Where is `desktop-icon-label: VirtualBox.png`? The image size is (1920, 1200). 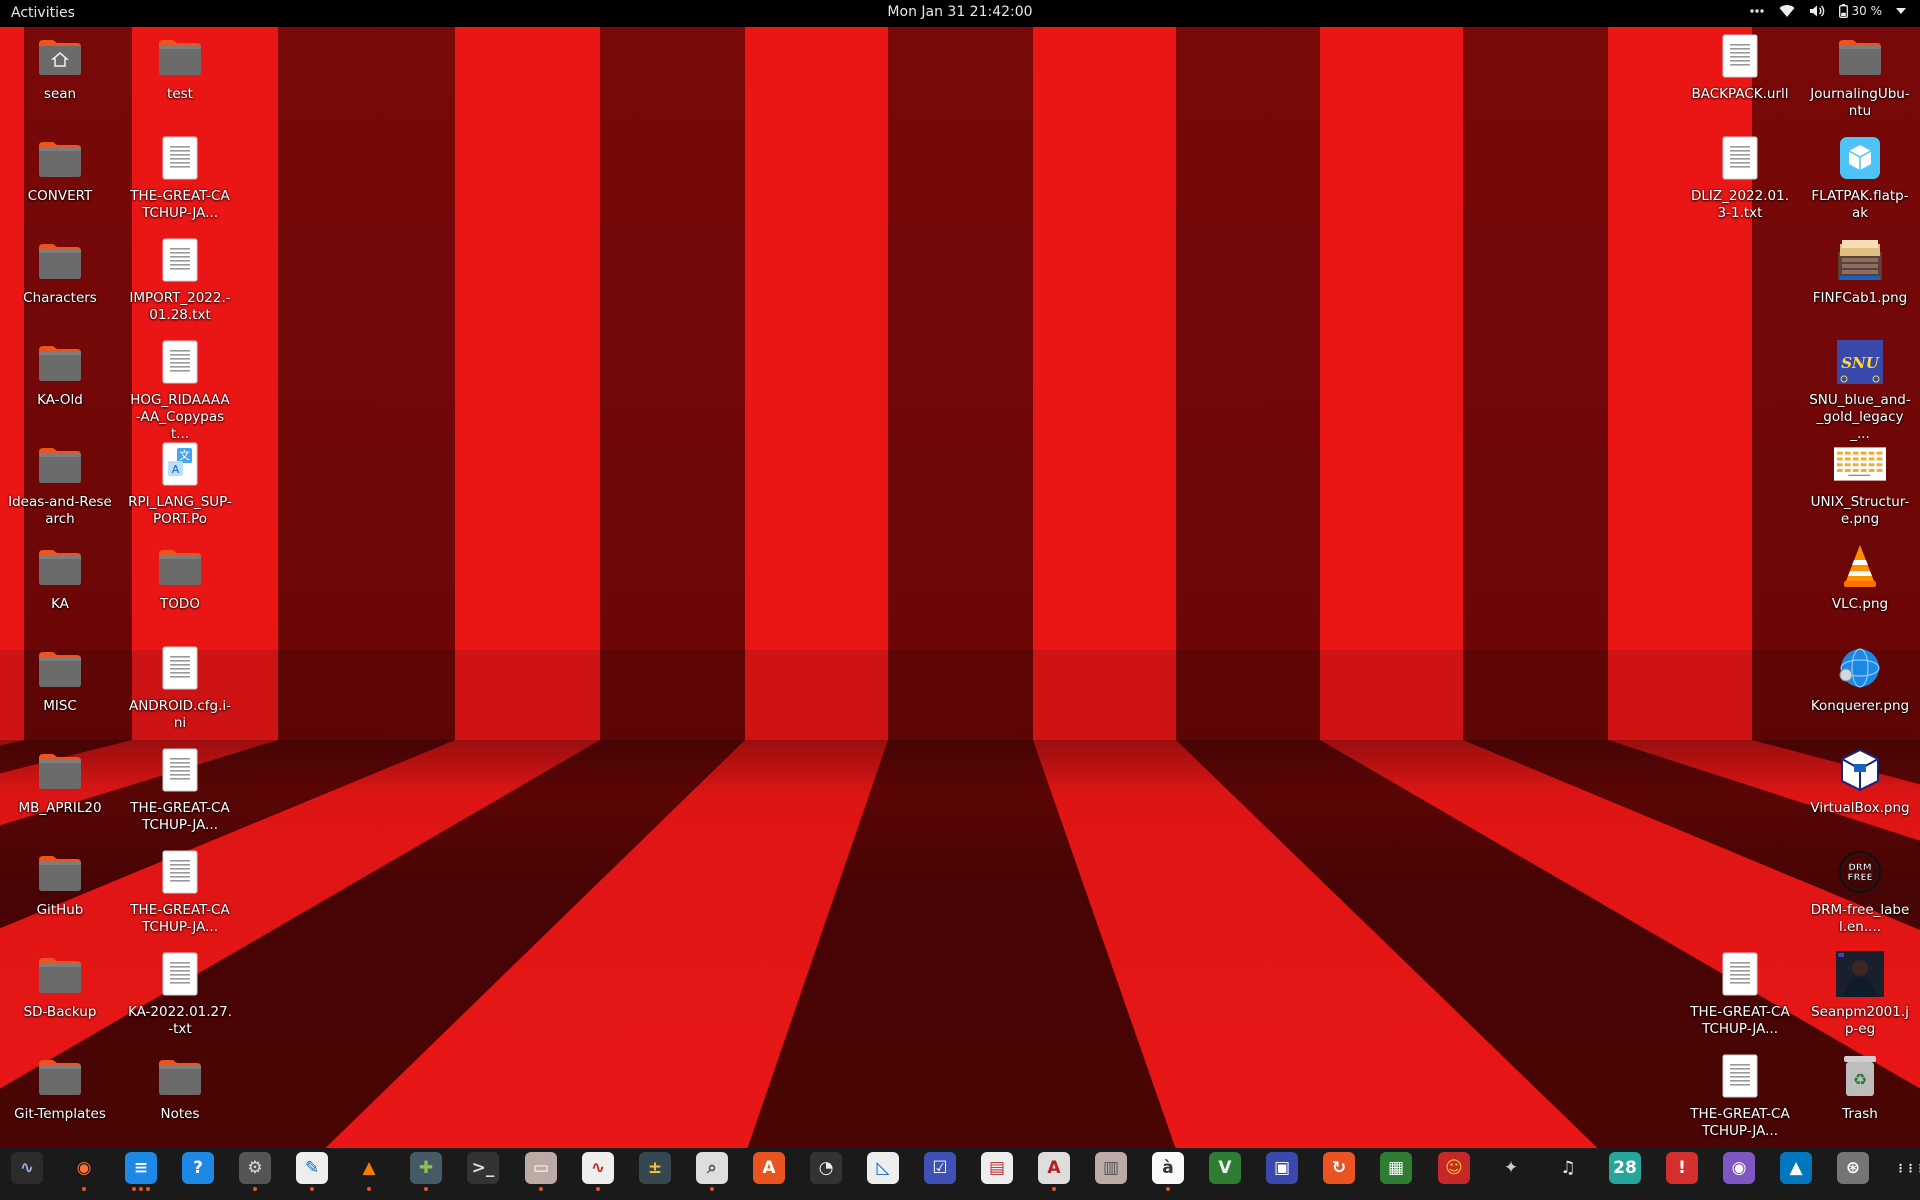 desktop-icon-label: VirtualBox.png is located at coordinates (1860, 808).